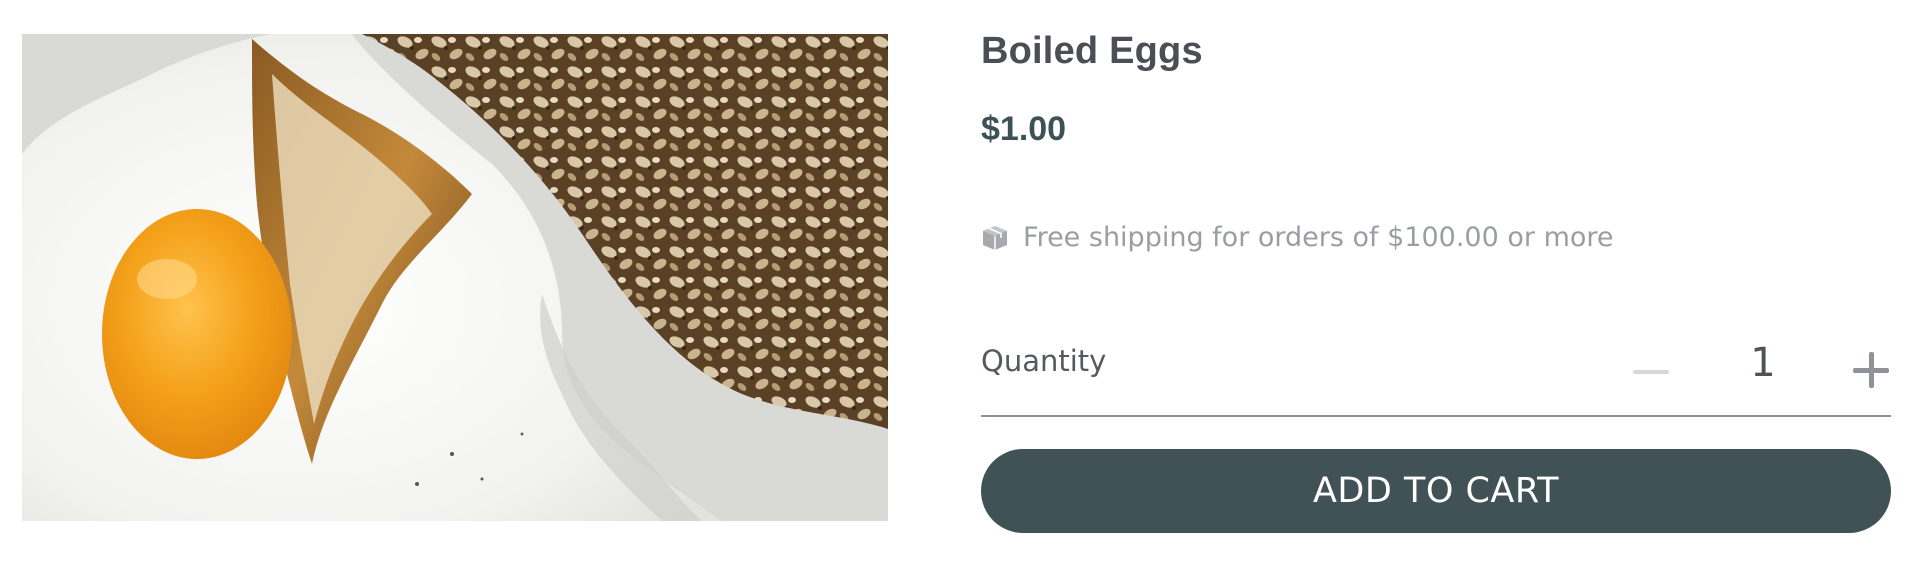  I want to click on package-icon, so click(995, 238).